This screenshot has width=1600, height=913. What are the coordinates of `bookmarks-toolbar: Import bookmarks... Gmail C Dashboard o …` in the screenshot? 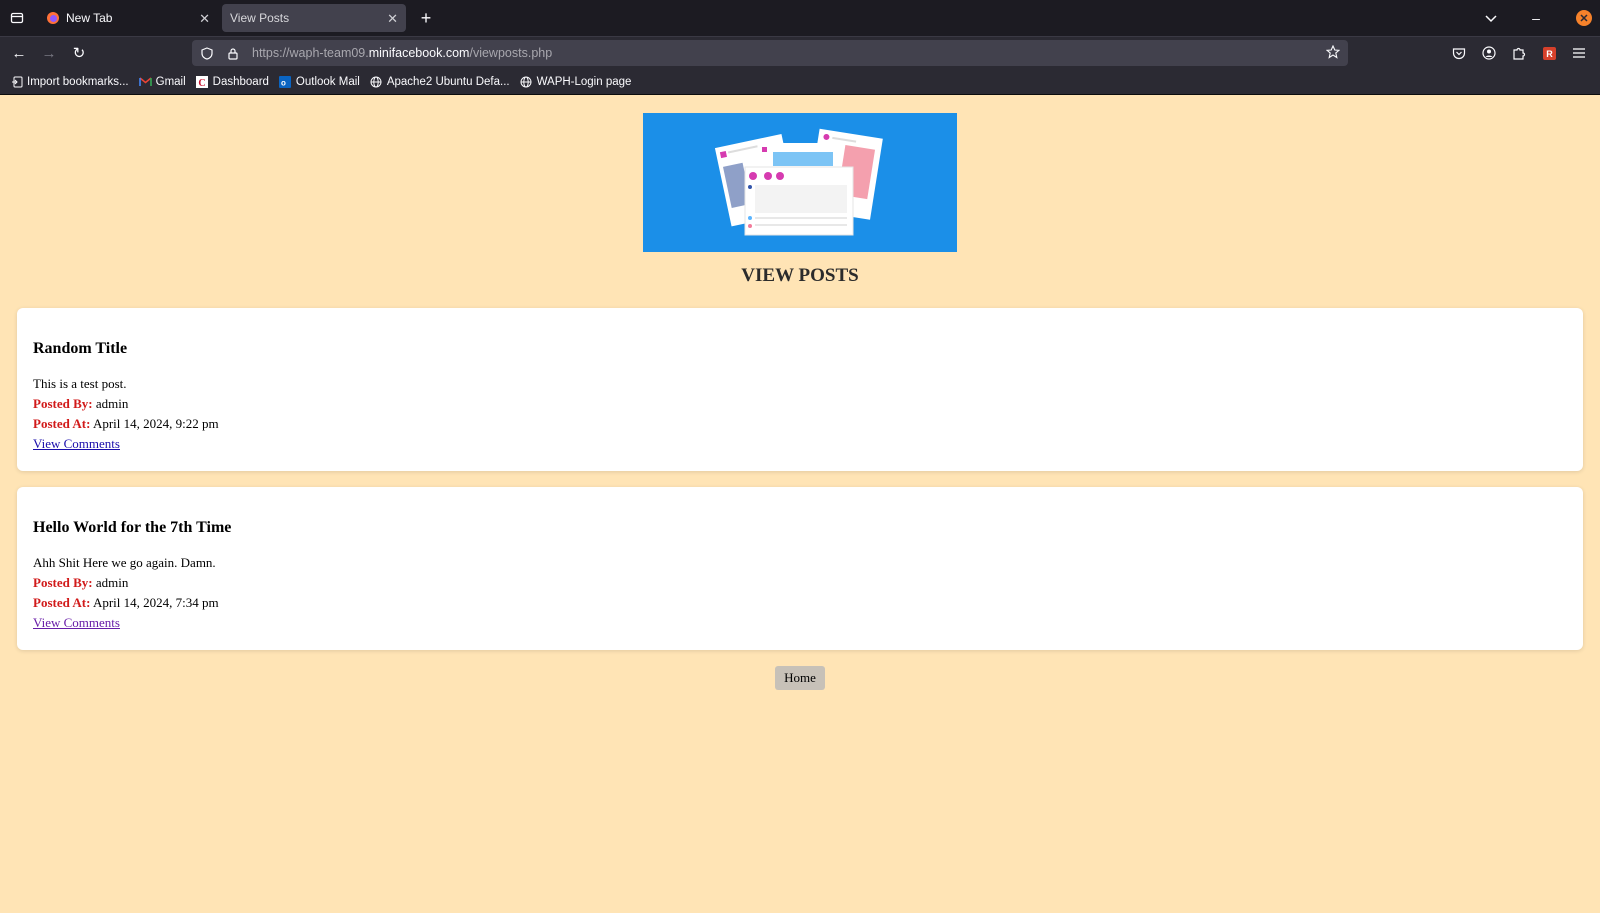 It's located at (800, 82).